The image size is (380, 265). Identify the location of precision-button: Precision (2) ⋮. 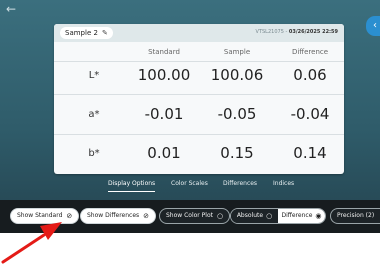
(355, 216).